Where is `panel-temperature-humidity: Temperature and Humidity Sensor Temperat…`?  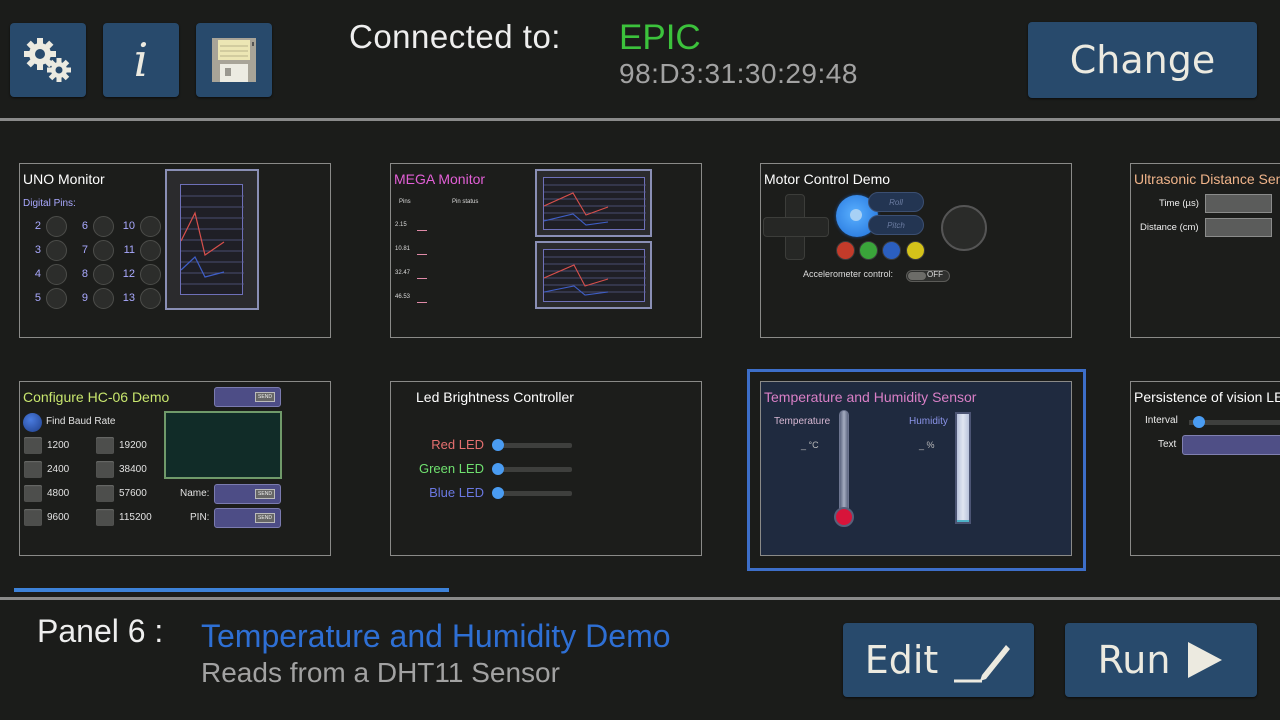 panel-temperature-humidity: Temperature and Humidity Sensor Temperat… is located at coordinates (916, 468).